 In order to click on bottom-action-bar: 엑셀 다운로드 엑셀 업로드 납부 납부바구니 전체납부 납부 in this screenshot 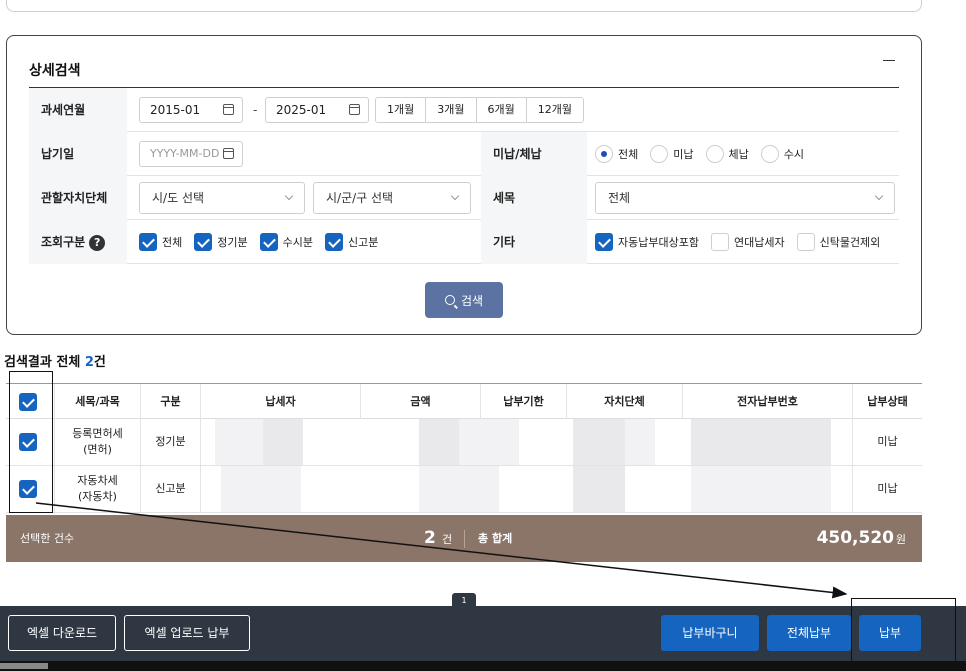, I will do `click(483, 638)`.